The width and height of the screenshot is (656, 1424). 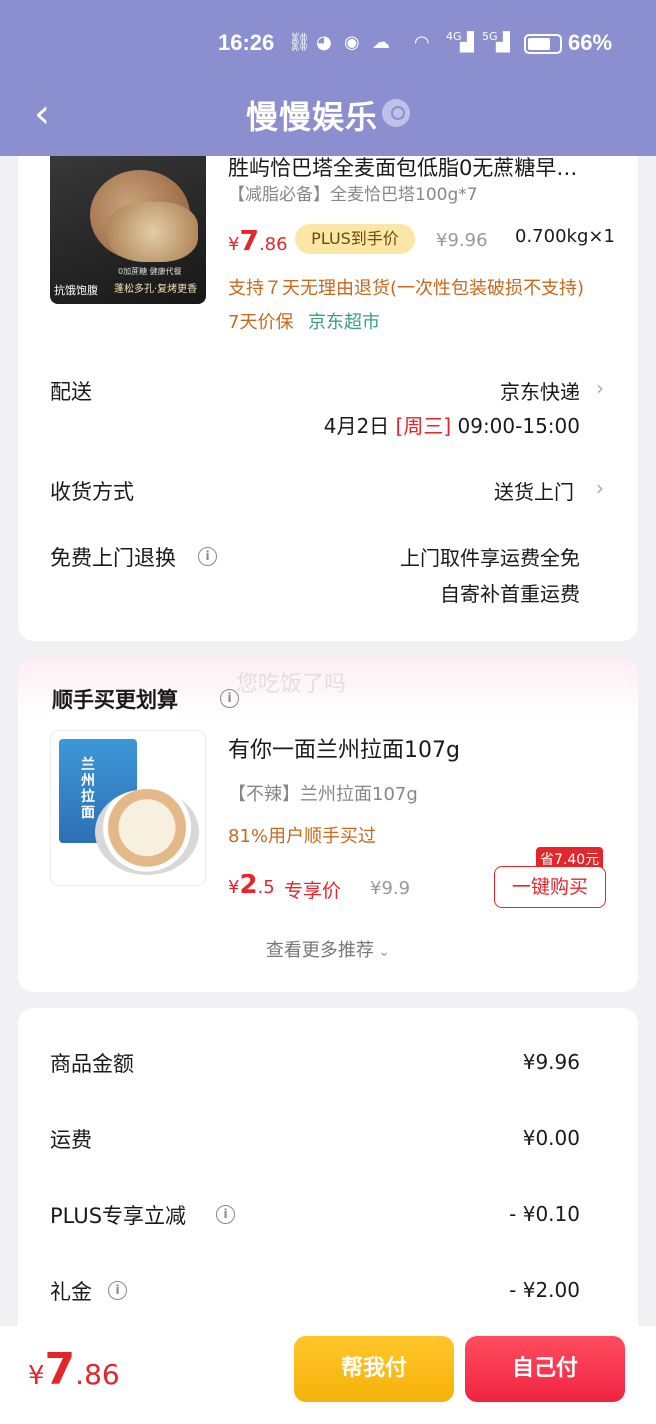 I want to click on bread-slice-graphic, so click(x=153, y=232).